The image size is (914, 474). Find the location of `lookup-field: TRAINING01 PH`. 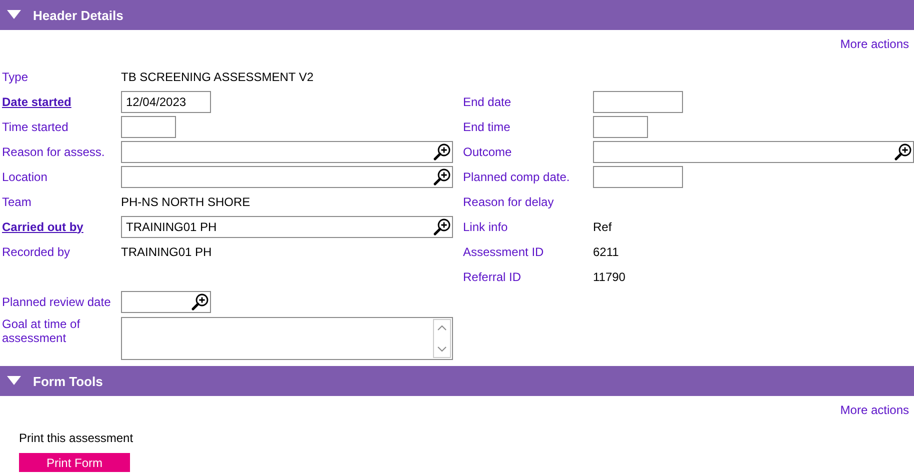

lookup-field: TRAINING01 PH is located at coordinates (287, 227).